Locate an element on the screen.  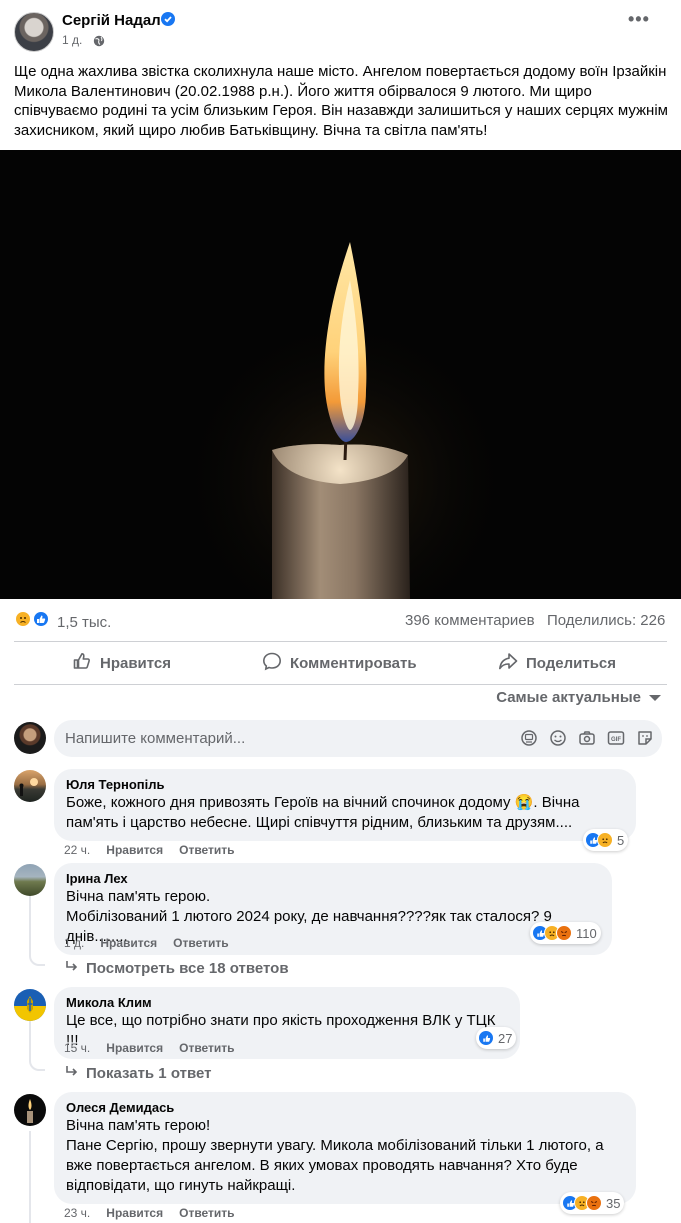
composer-icons: GIF is located at coordinates (587, 738).